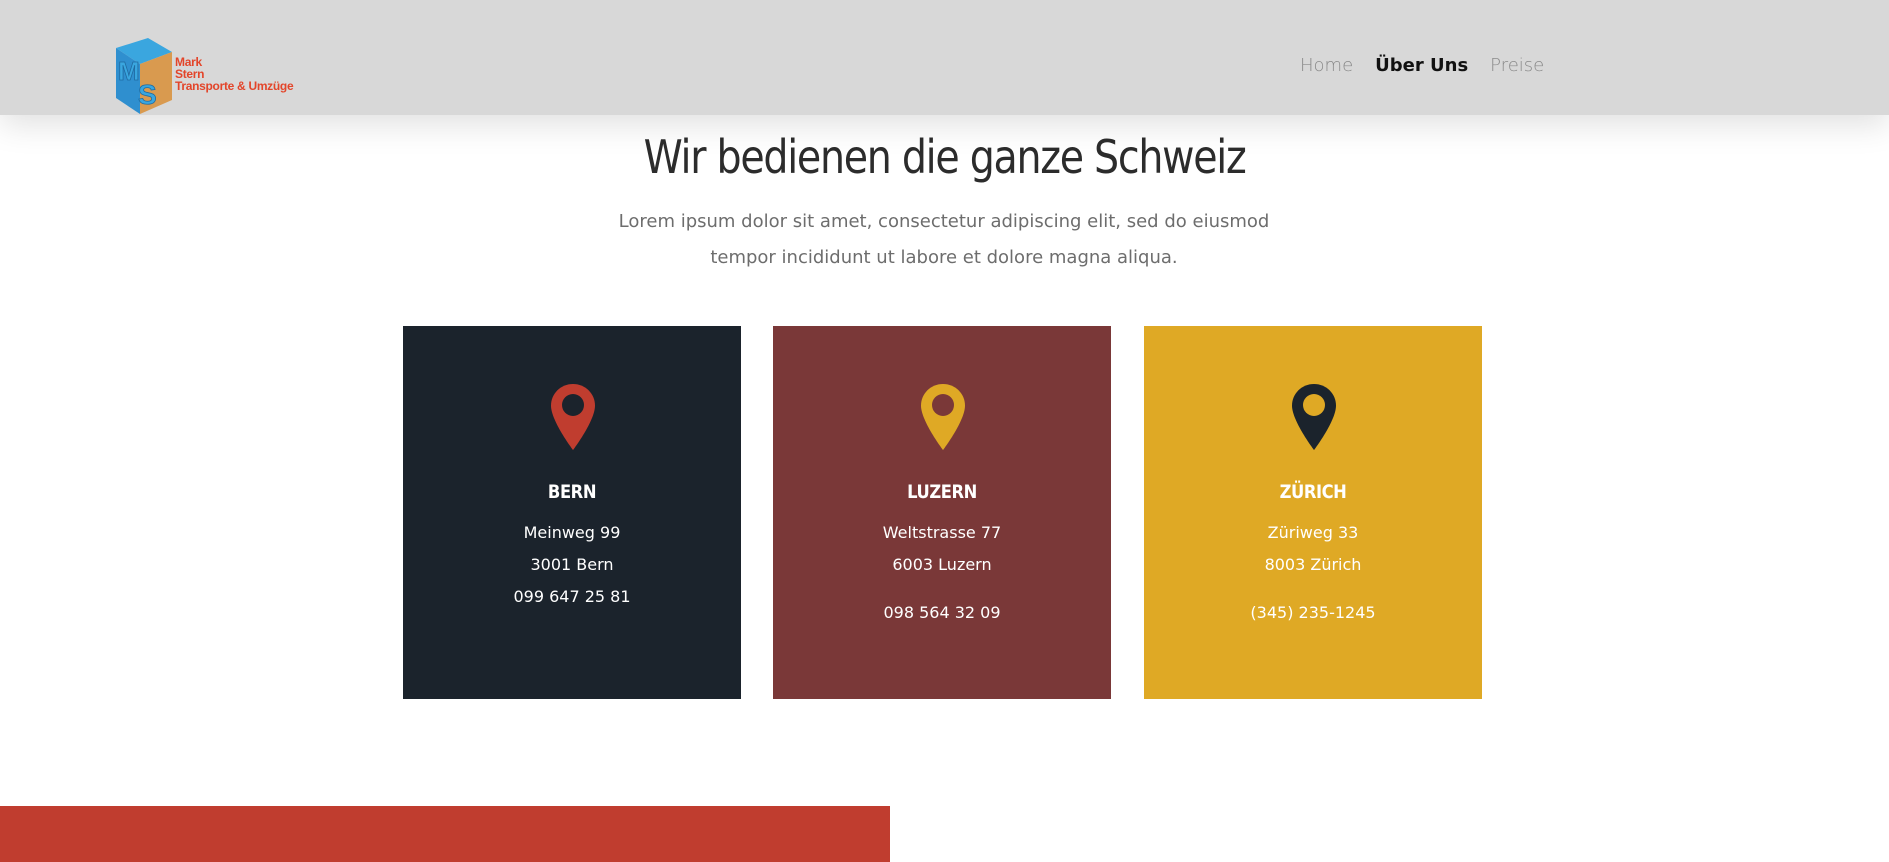 Image resolution: width=1889 pixels, height=862 pixels. Describe the element at coordinates (942, 492) in the screenshot. I see `location-city: LUZERN` at that location.